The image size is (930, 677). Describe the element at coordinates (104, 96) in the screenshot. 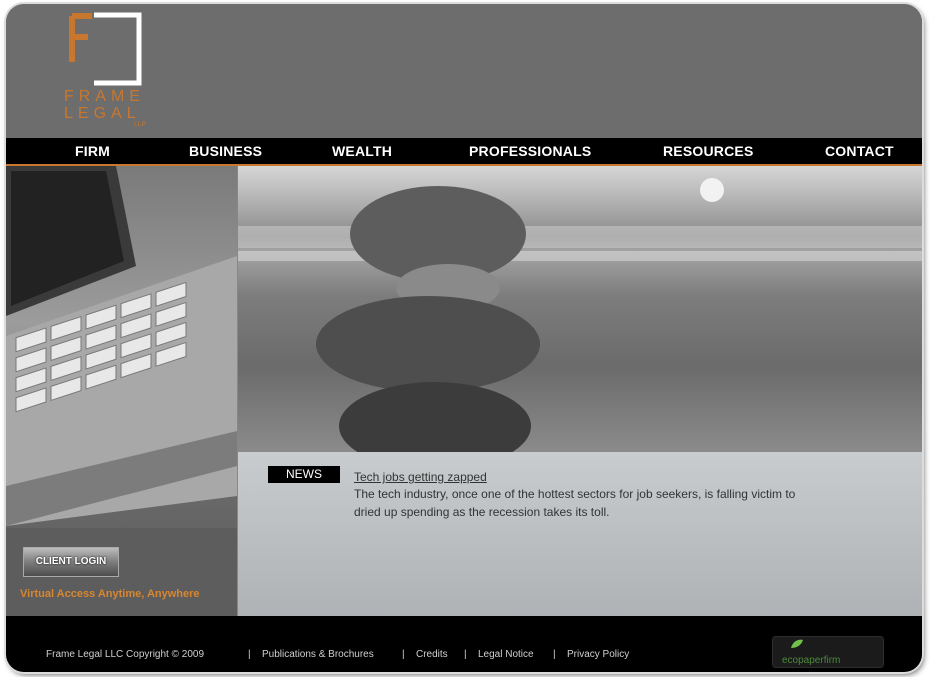

I see `logo-line1: FRAME` at that location.